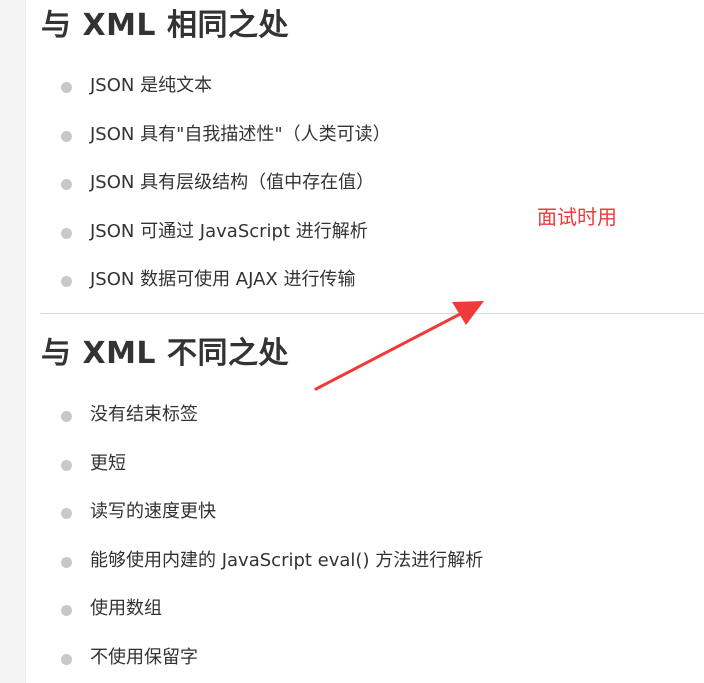 Image resolution: width=704 pixels, height=683 pixels. I want to click on list-item: 能够使用内建的 JavaScript eval() 方法进行解析, so click(262, 565).